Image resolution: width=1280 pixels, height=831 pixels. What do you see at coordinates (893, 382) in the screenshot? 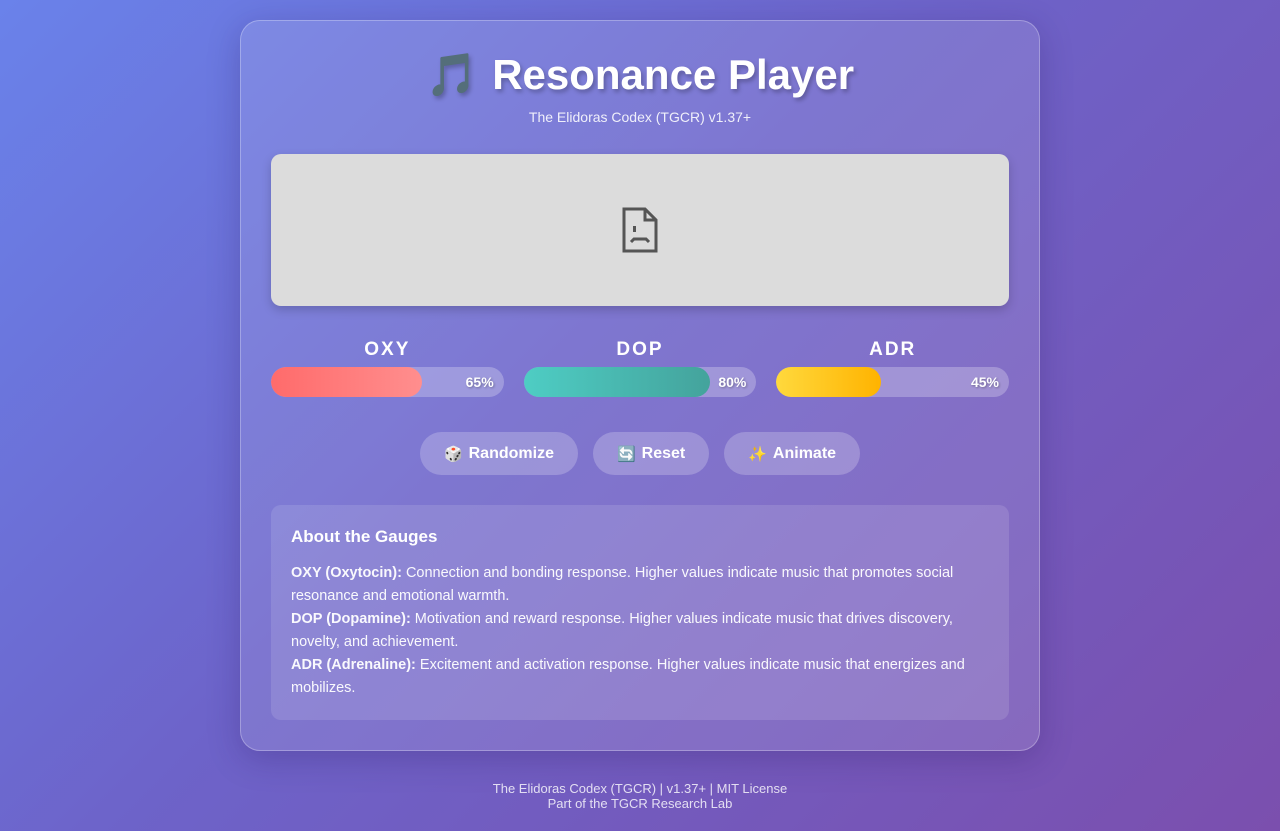
I see `gauge-track: 45%` at bounding box center [893, 382].